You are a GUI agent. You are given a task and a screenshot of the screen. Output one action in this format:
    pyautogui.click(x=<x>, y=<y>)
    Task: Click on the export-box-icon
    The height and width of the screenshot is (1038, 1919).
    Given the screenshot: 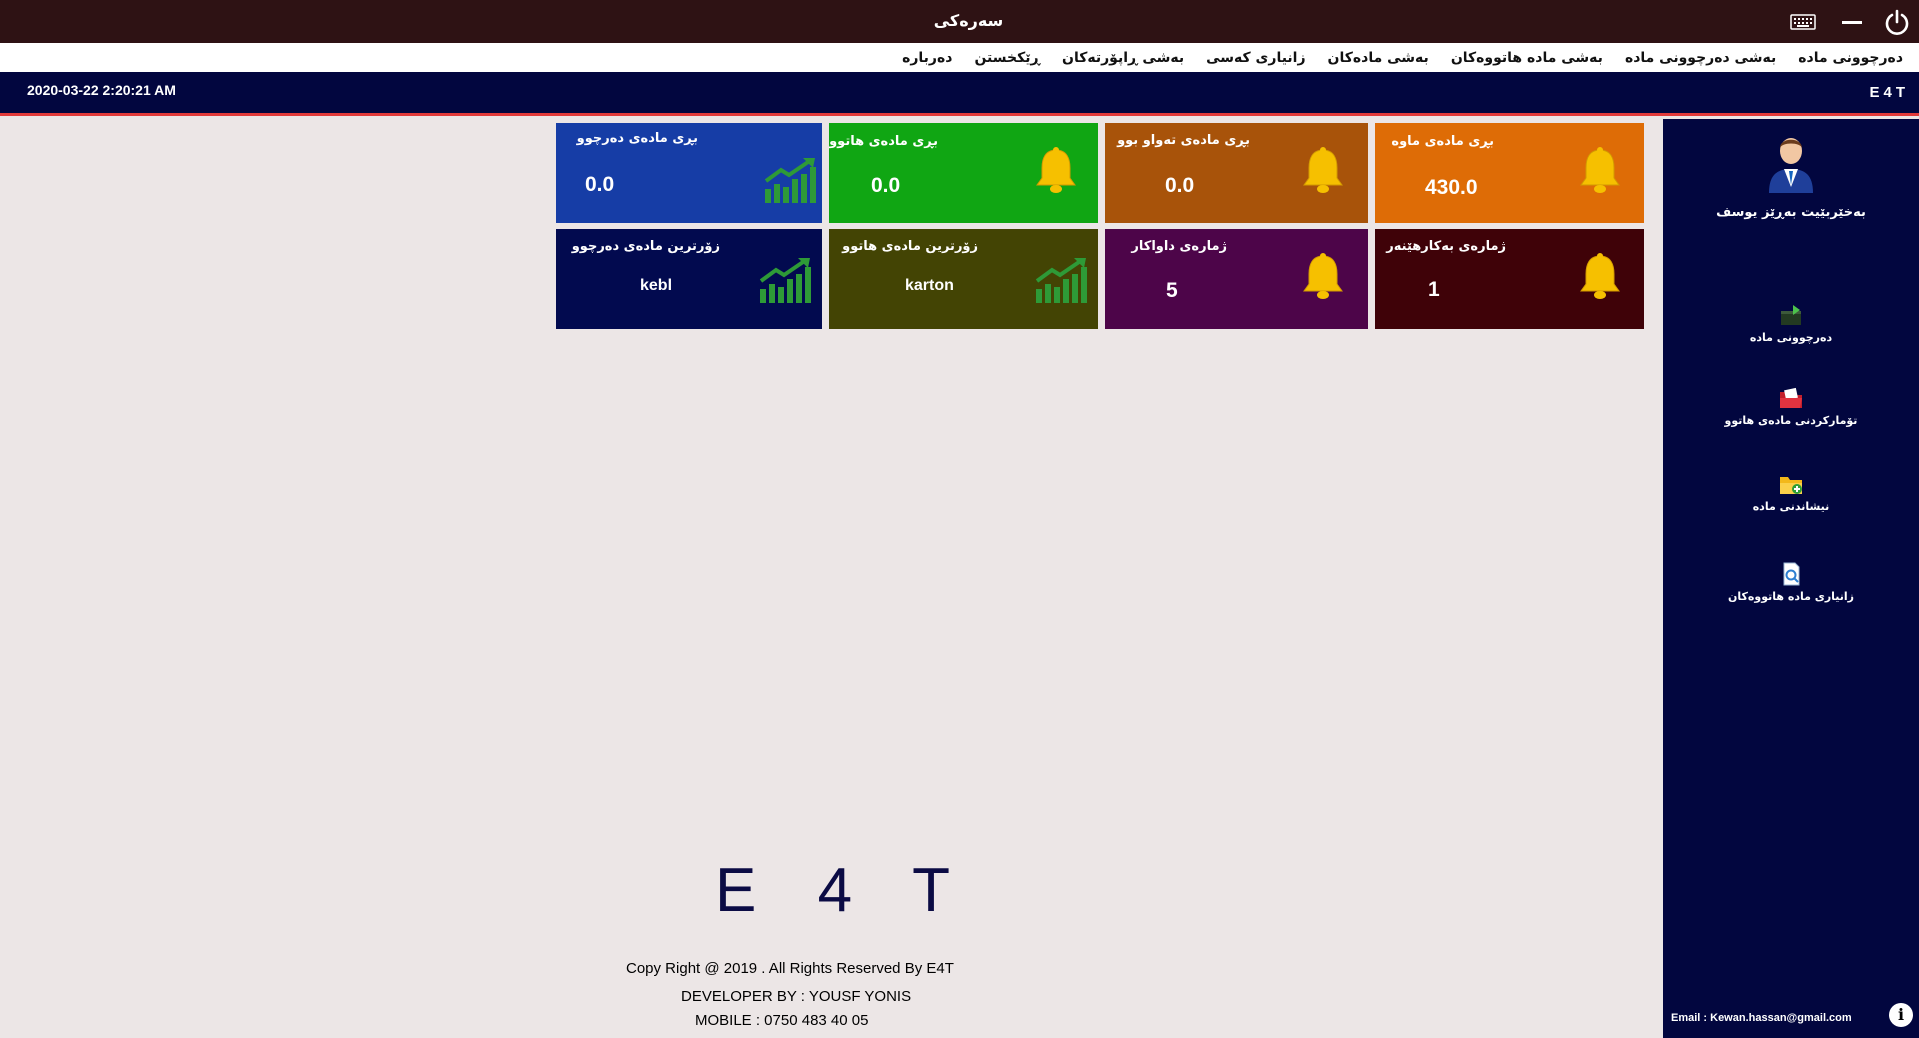 What is the action you would take?
    pyautogui.click(x=1791, y=315)
    